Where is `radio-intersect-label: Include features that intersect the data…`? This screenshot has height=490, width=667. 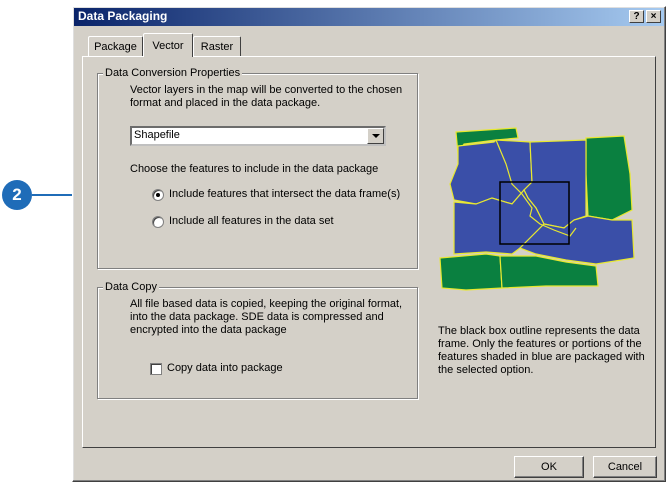
radio-intersect-label: Include features that intersect the data… is located at coordinates (284, 194).